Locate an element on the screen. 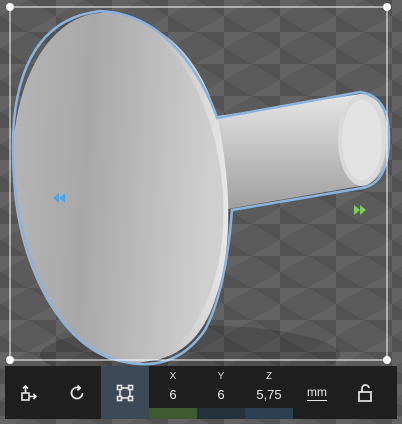 The image size is (402, 424). y-axis-label: Y is located at coordinates (221, 376).